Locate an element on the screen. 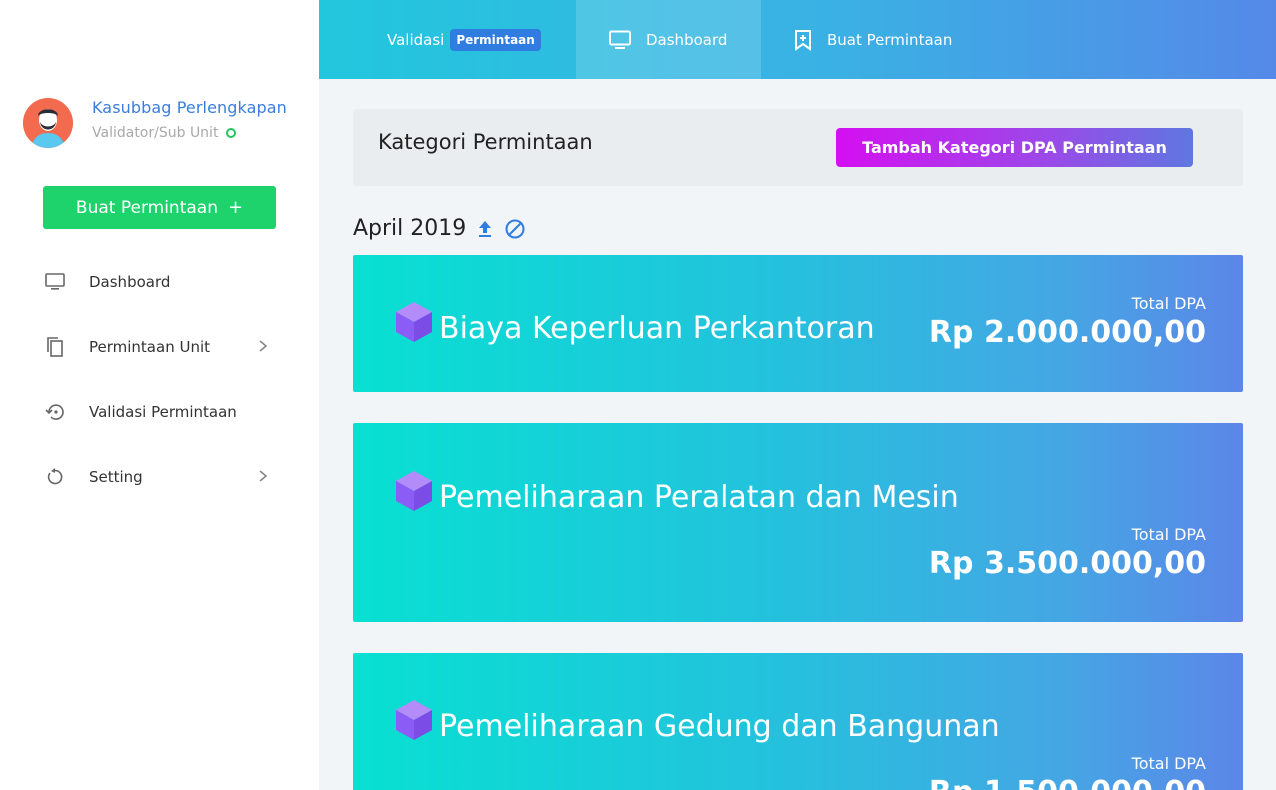  user-profile: Kasubbag Perlengkapan Validator/Sub Unit is located at coordinates (155, 123).